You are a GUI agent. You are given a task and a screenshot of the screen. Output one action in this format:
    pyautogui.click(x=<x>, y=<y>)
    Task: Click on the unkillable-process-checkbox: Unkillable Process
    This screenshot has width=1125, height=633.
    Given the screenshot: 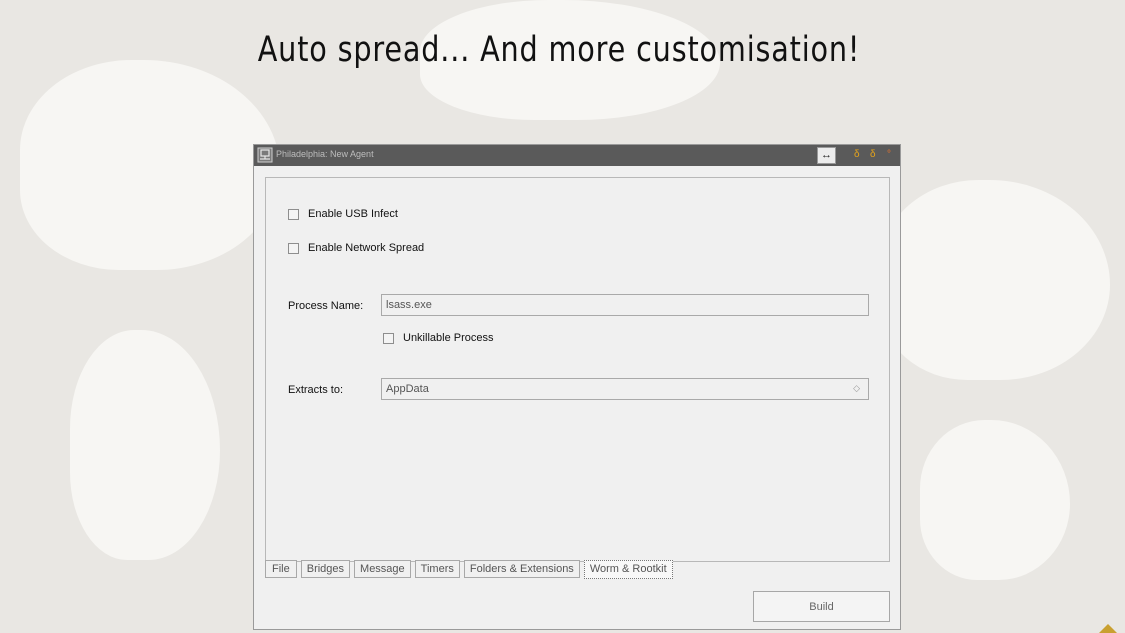 What is the action you would take?
    pyautogui.click(x=438, y=338)
    